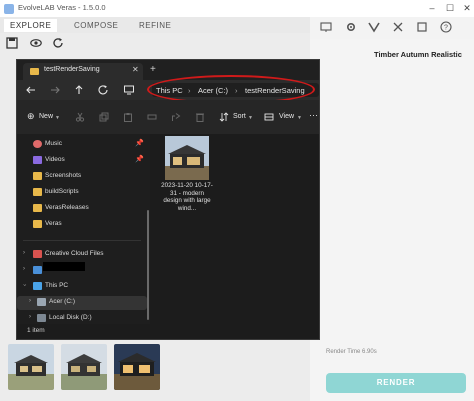 The image size is (474, 401). Describe the element at coordinates (82, 287) in the screenshot. I see `sidebar-item-this-pc: › This PC` at that location.